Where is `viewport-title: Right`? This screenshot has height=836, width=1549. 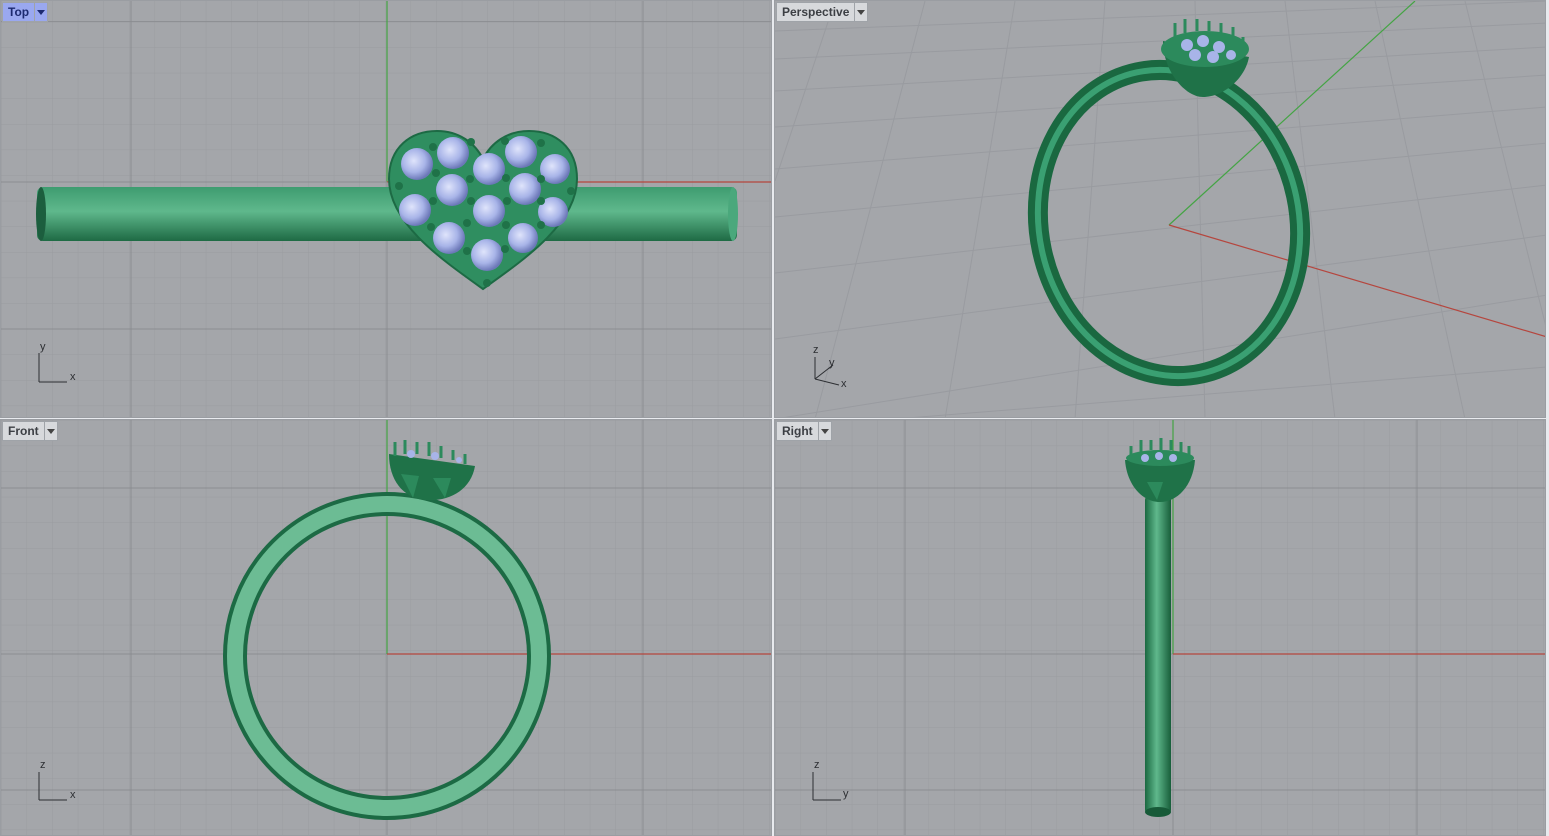
viewport-title: Right is located at coordinates (797, 431).